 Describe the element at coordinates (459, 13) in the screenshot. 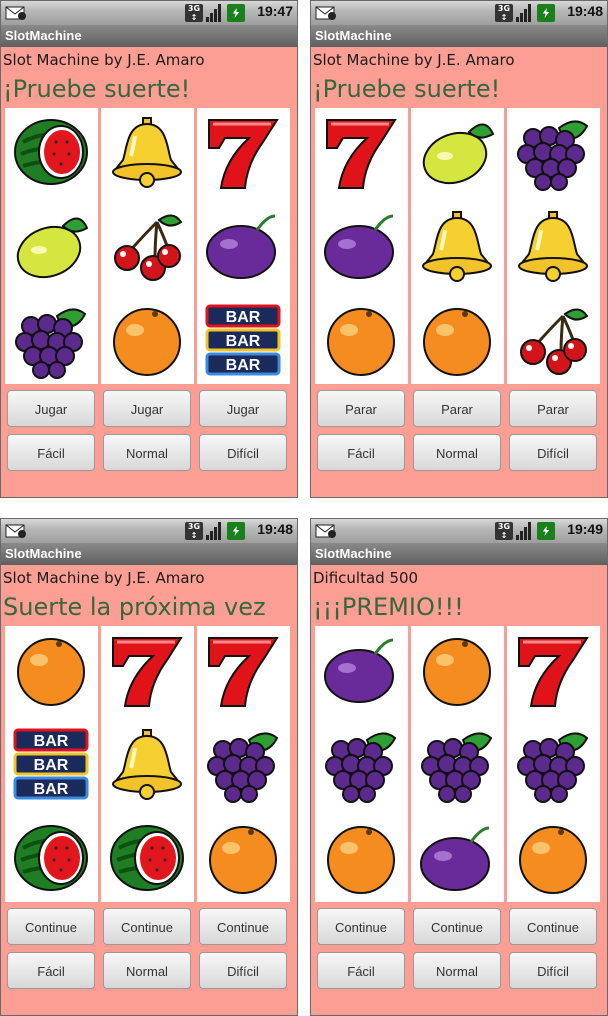

I see `status-bar: 3G ↕ 19:48` at that location.